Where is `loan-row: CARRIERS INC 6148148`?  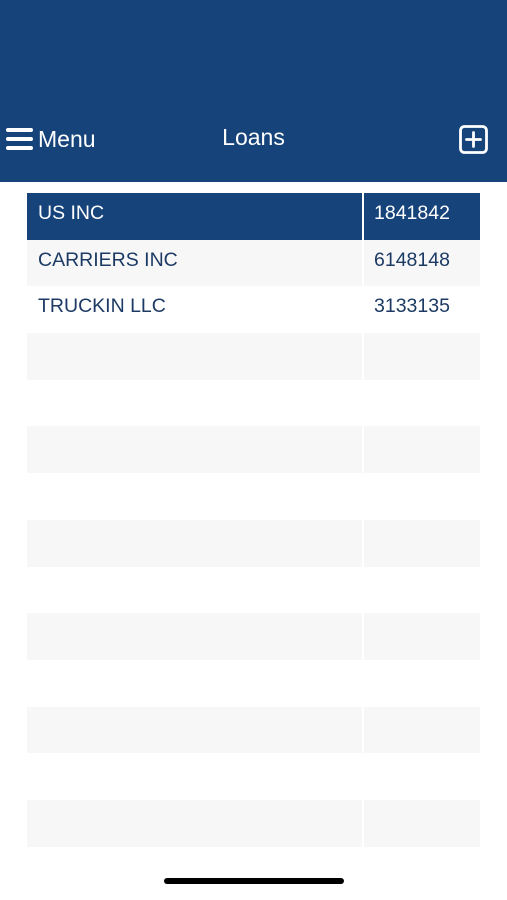 loan-row: CARRIERS INC 6148148 is located at coordinates (253, 263).